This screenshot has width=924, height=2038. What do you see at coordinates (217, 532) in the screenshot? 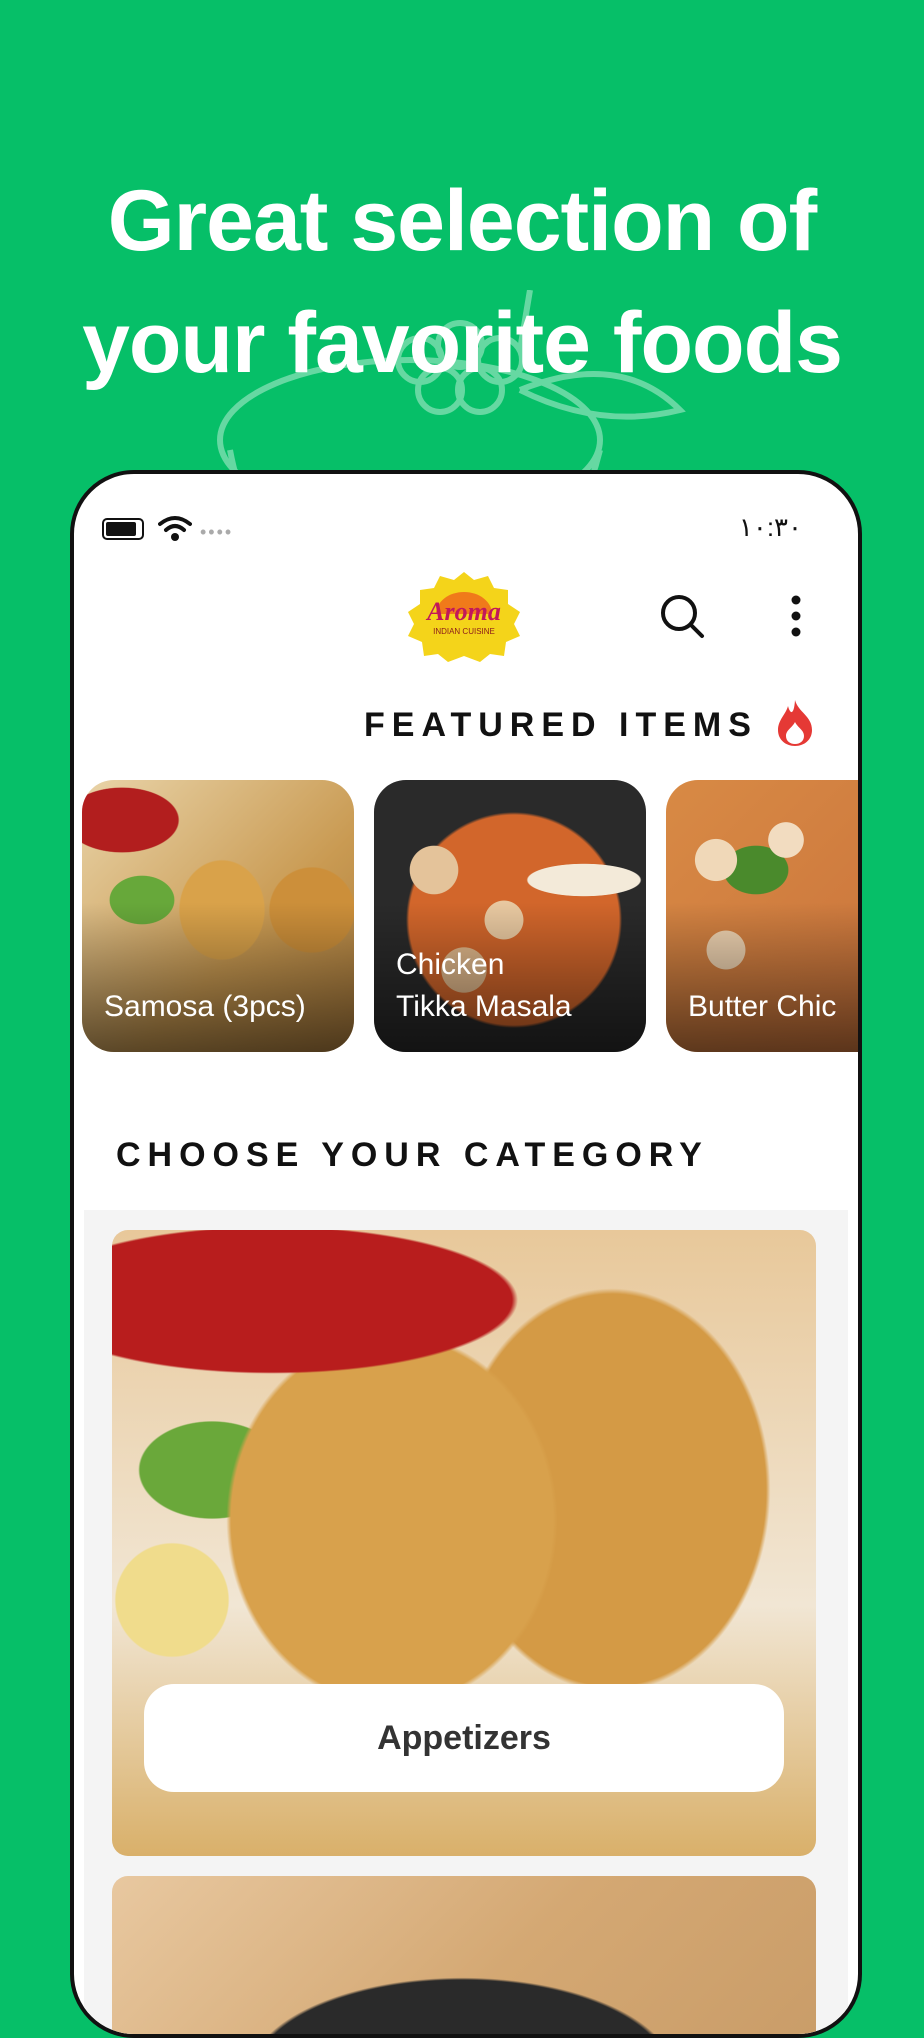
I see `signal-dots: ••••` at bounding box center [217, 532].